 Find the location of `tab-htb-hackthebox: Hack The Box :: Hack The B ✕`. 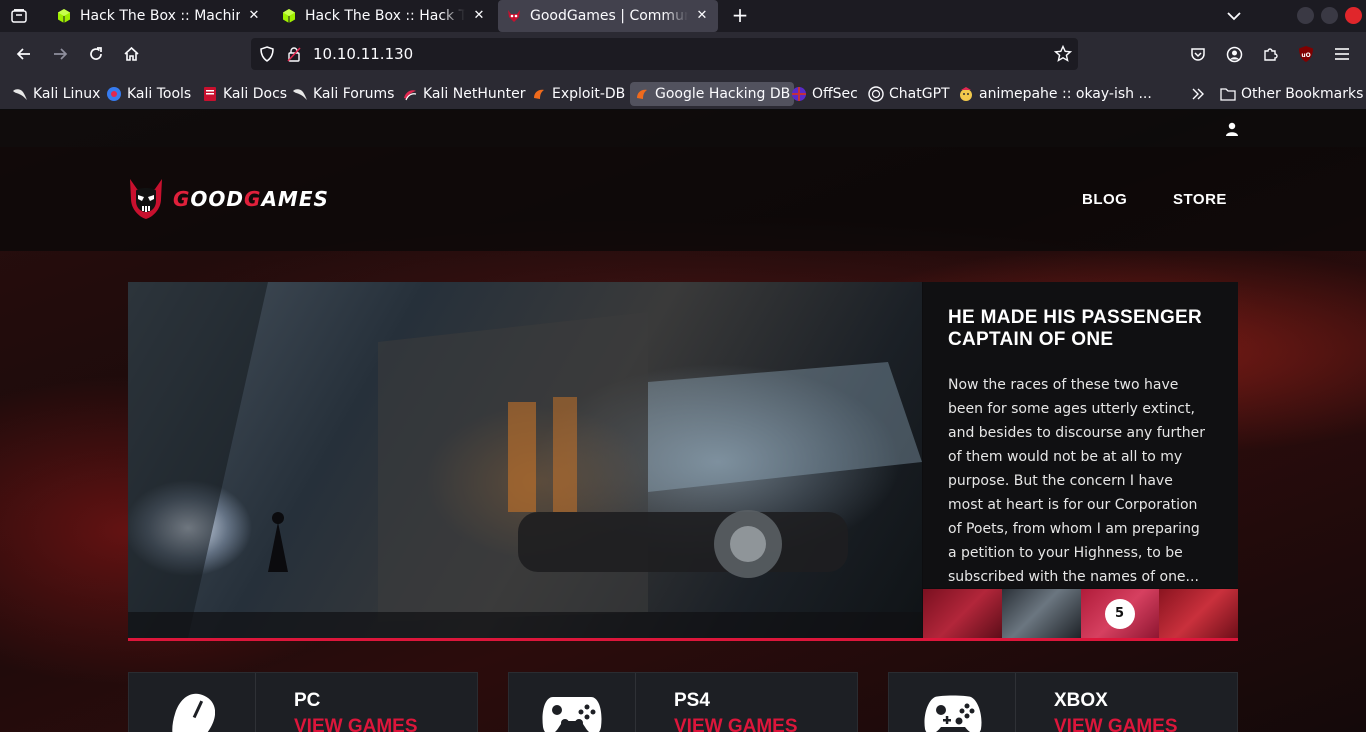

tab-htb-hackthebox: Hack The Box :: Hack The B ✕ is located at coordinates (384, 16).